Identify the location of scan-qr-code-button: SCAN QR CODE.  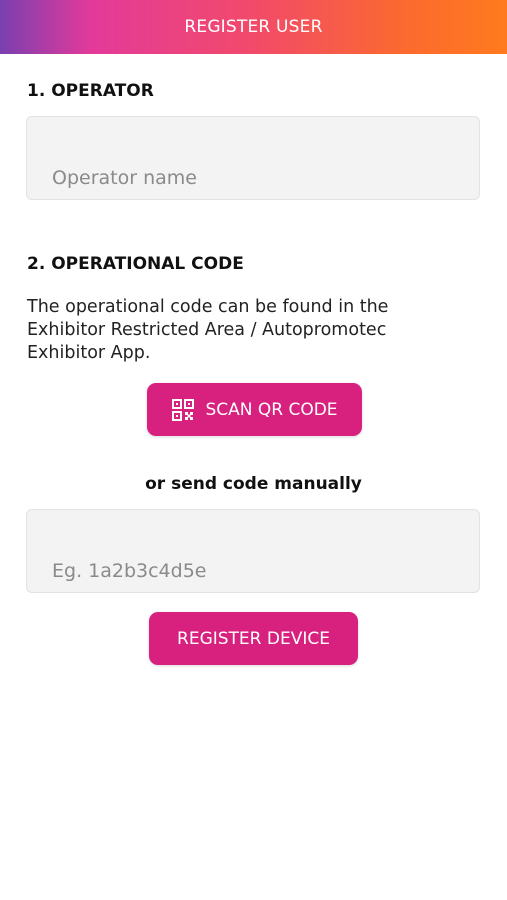
(254, 409).